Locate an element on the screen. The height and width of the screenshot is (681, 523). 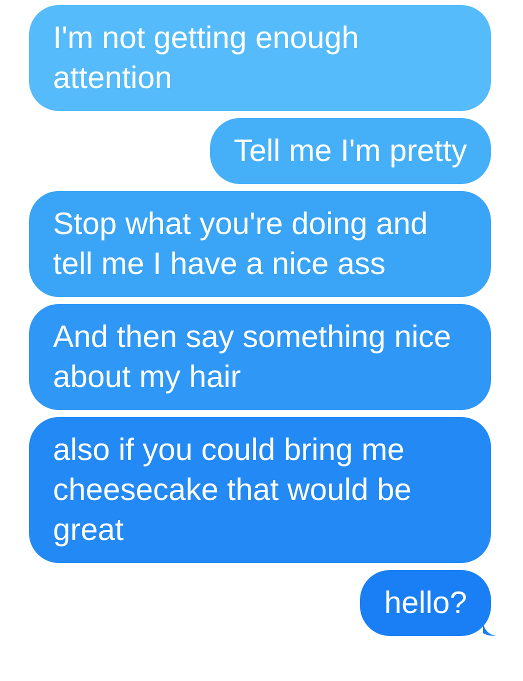
message-bubble: Stop what you're doing and tell me I have a nice ass is located at coordinates (260, 244).